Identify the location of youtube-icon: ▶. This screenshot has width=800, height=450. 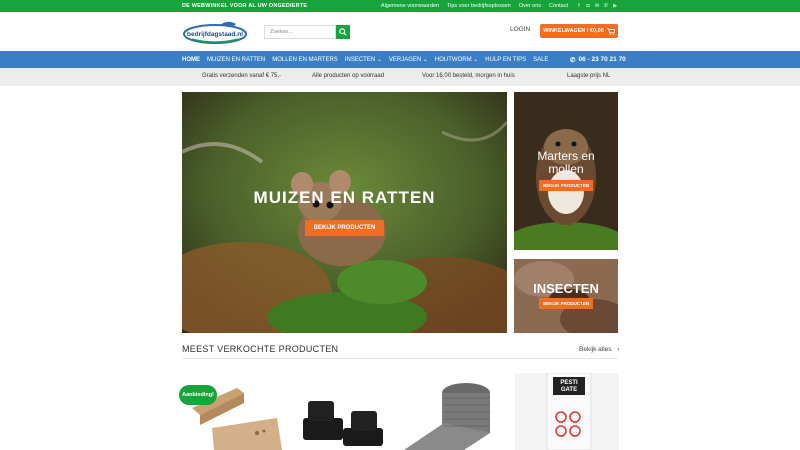
(615, 6).